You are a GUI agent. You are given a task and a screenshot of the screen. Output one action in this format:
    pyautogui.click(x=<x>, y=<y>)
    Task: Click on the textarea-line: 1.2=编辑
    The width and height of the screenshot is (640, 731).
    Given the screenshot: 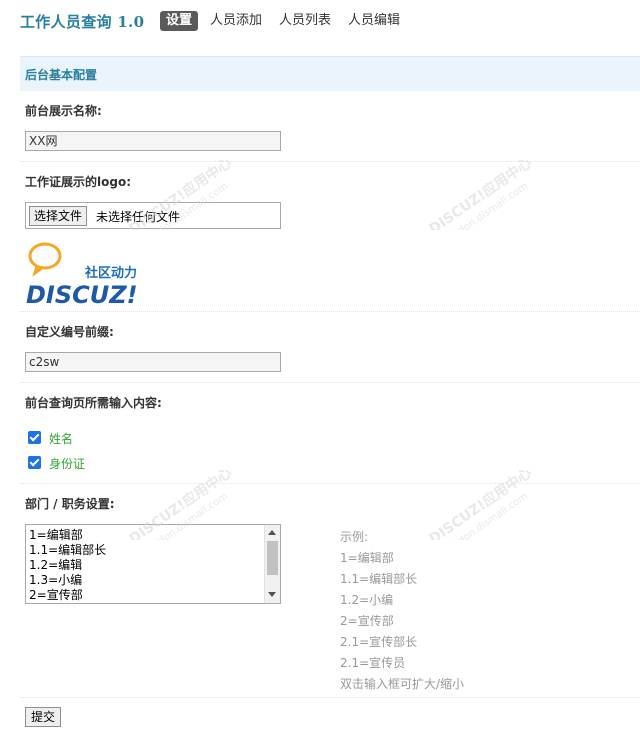 What is the action you would take?
    pyautogui.click(x=56, y=565)
    